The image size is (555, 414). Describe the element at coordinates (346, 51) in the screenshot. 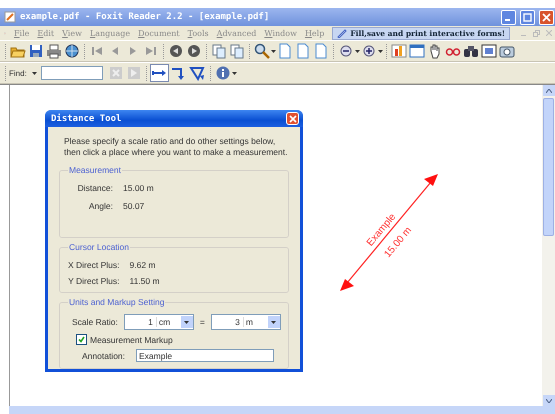

I see `zoom-out-icon` at that location.